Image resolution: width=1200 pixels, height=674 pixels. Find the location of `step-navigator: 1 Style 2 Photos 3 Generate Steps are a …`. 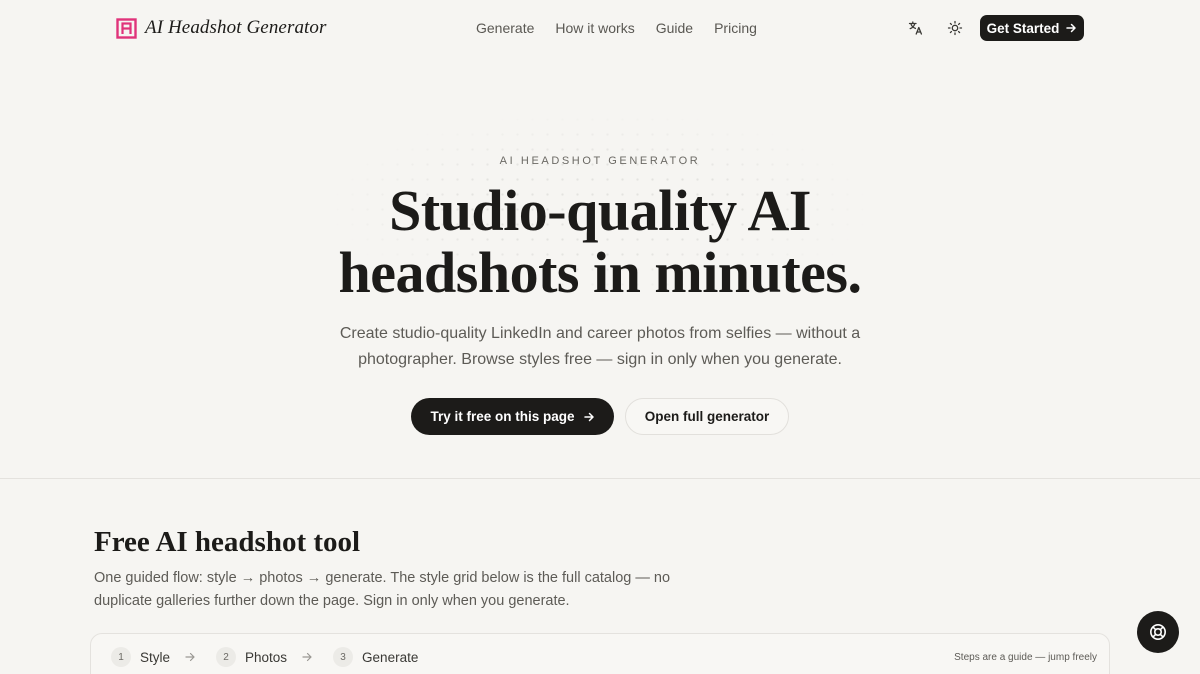

step-navigator: 1 Style 2 Photos 3 Generate Steps are a … is located at coordinates (600, 653).